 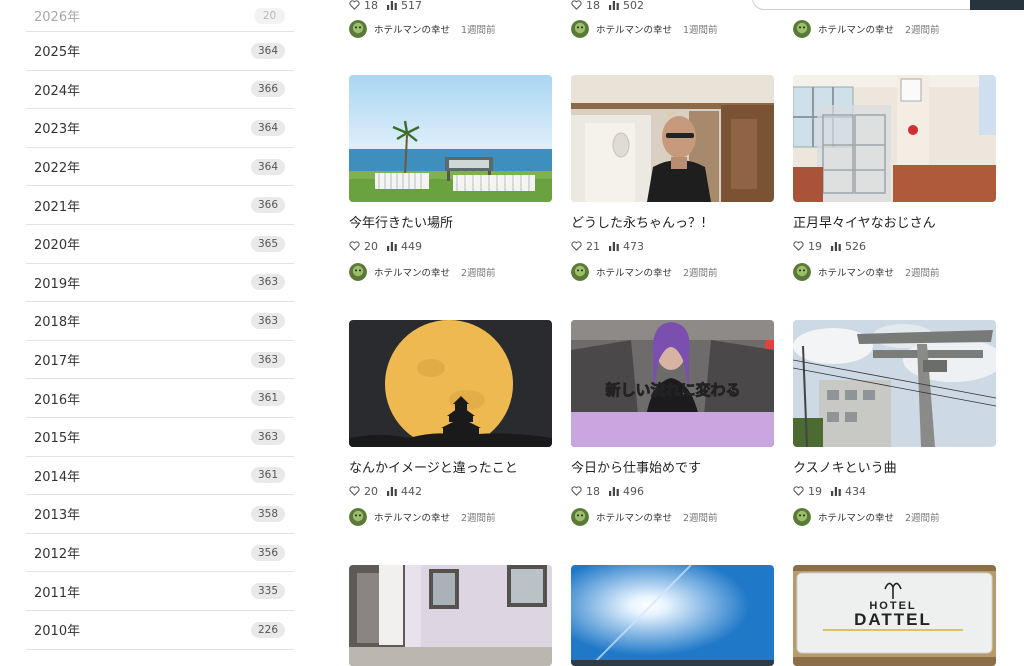 What do you see at coordinates (894, 224) in the screenshot?
I see `article-title: 正月早々イヤなおじさん` at bounding box center [894, 224].